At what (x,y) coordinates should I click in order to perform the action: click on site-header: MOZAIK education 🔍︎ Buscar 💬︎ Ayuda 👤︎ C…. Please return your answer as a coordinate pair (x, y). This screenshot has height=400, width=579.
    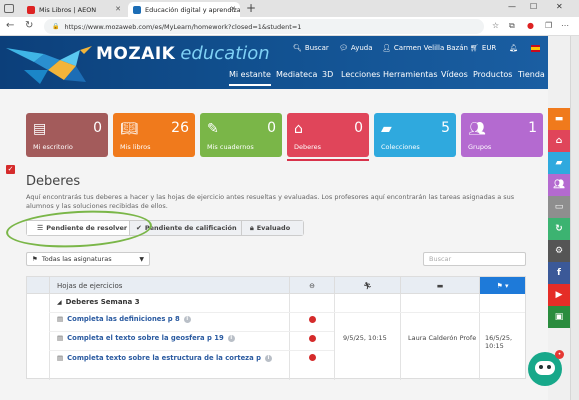
    Looking at the image, I should click on (274, 62).